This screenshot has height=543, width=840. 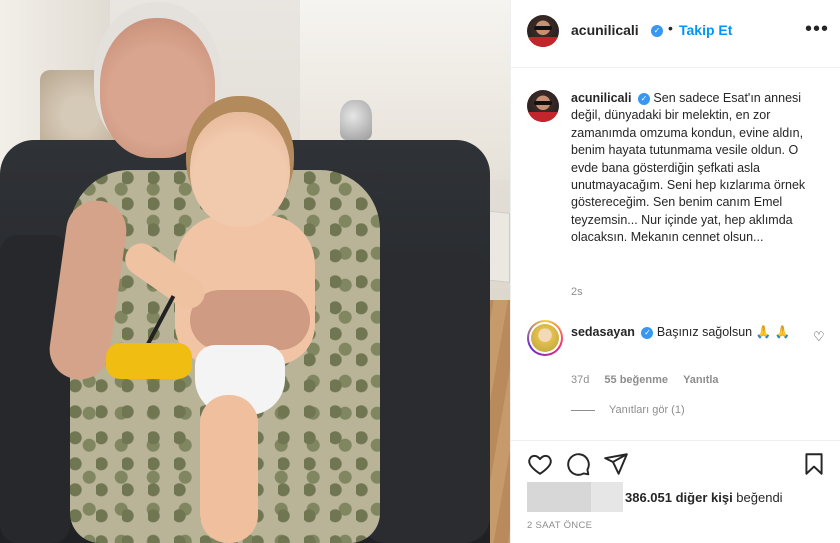 I want to click on view-replies-button: Yanıtları gör (1), so click(x=628, y=410).